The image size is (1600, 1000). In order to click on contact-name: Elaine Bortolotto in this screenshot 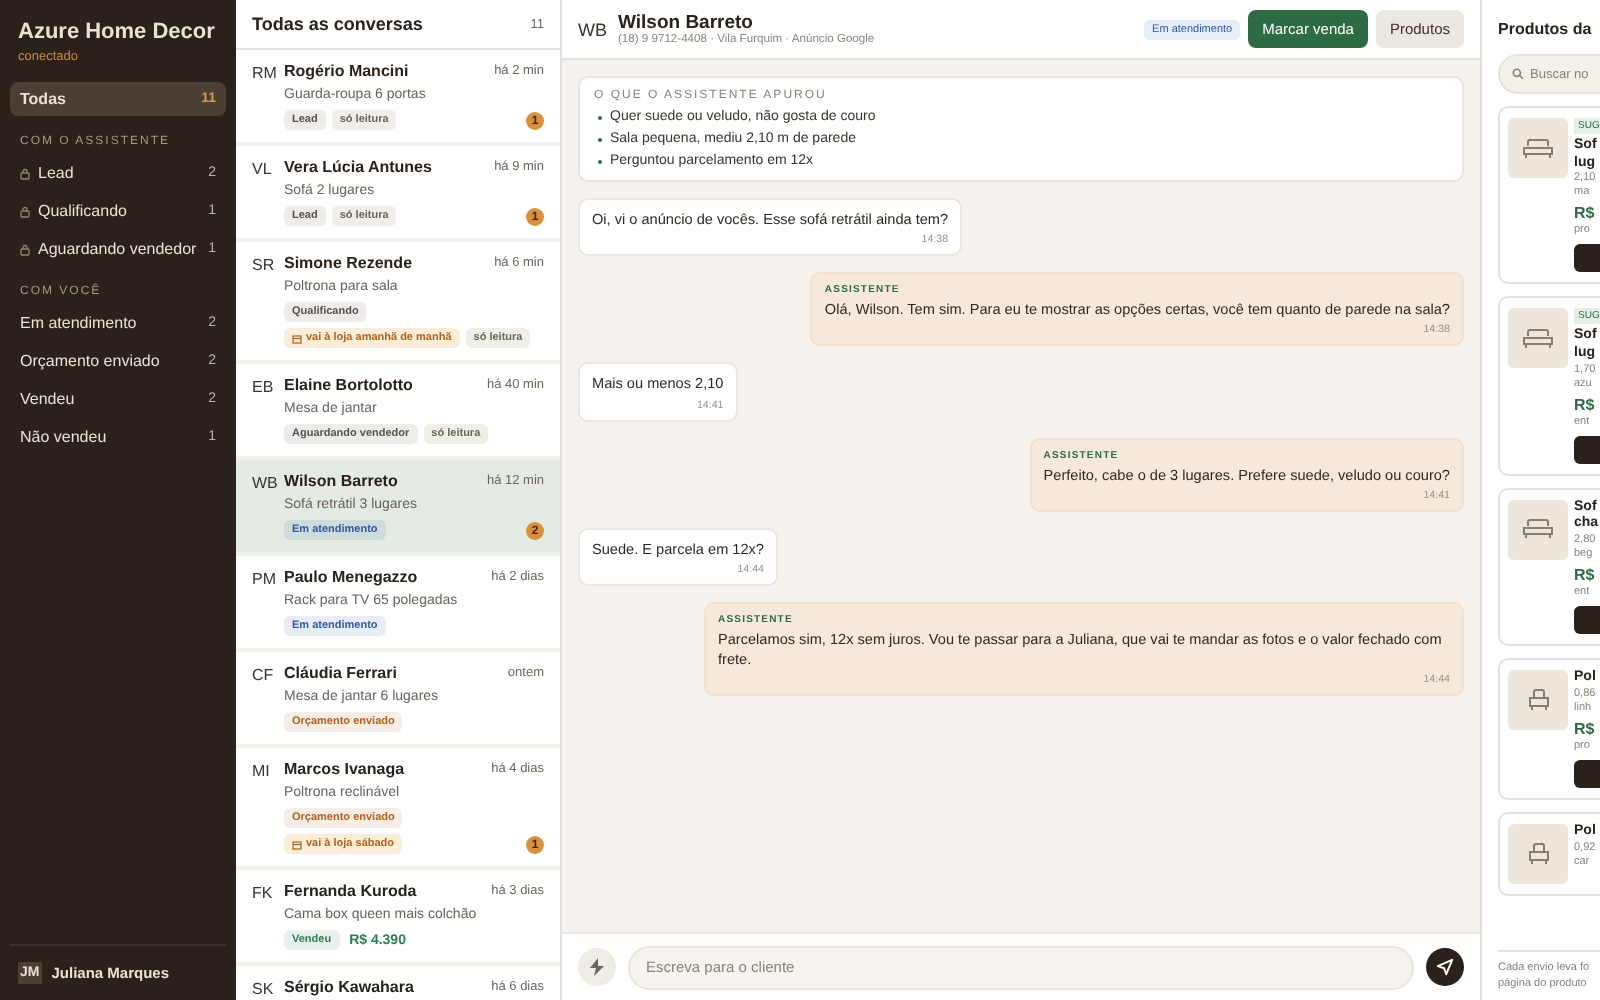, I will do `click(348, 385)`.